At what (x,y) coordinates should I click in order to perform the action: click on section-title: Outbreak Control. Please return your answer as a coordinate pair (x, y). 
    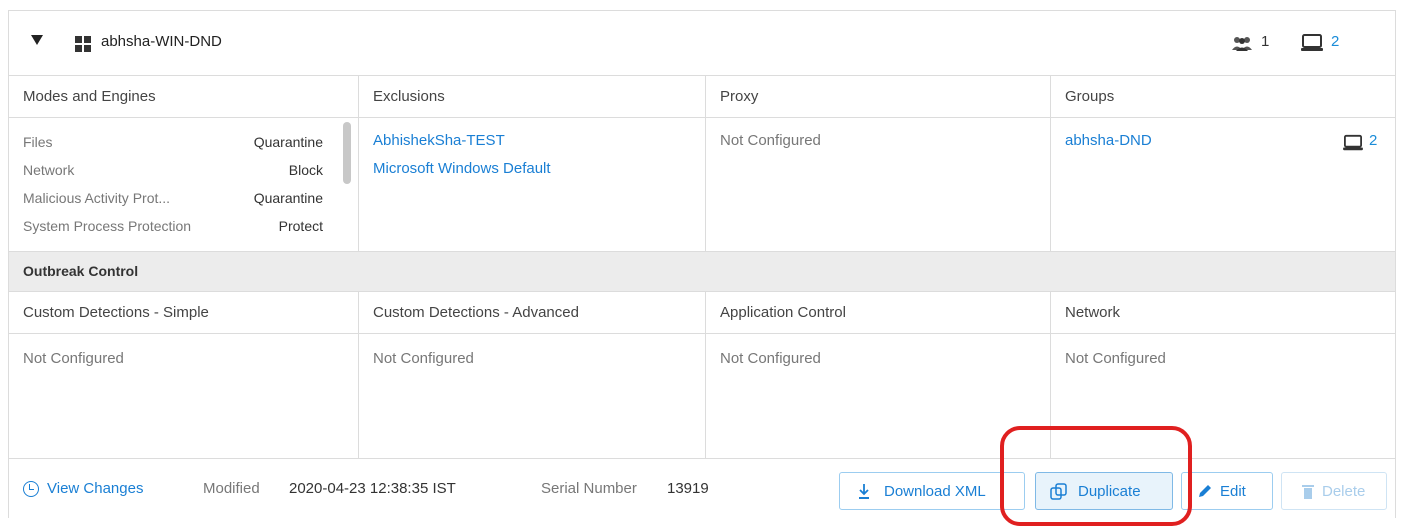
    Looking at the image, I should click on (81, 271).